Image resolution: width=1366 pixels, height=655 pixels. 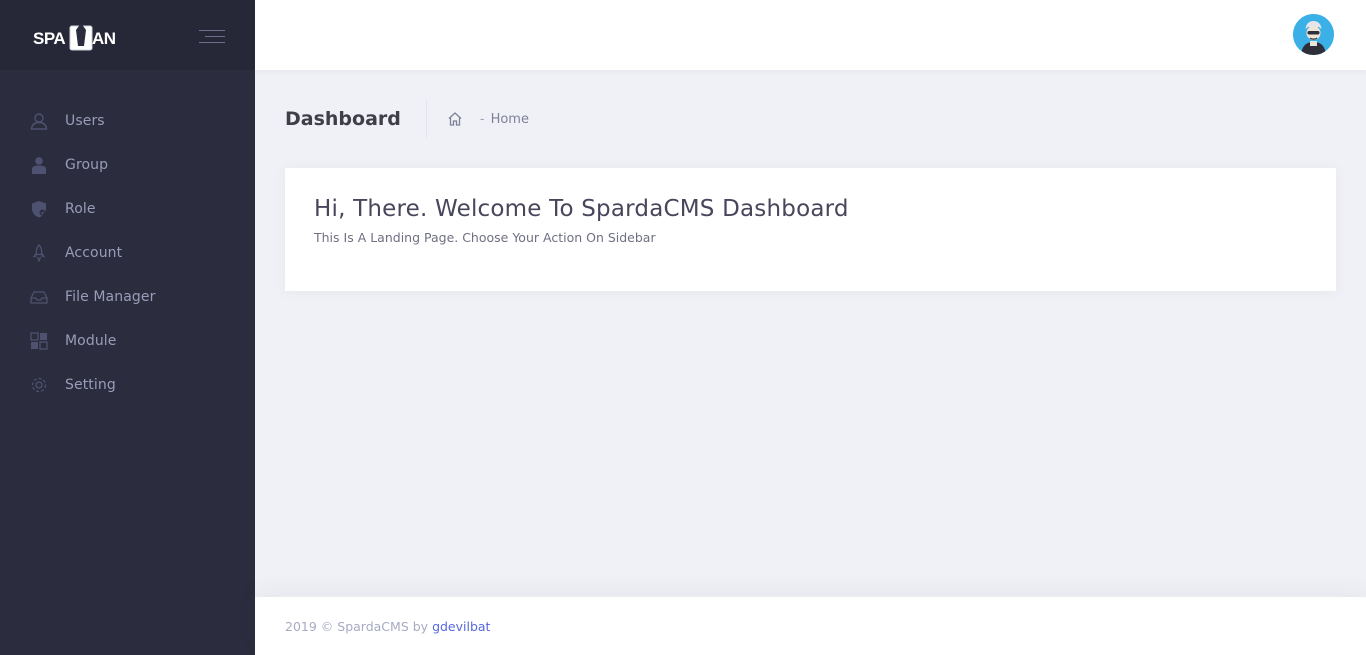 I want to click on sidebar-item-label: Setting, so click(x=90, y=385).